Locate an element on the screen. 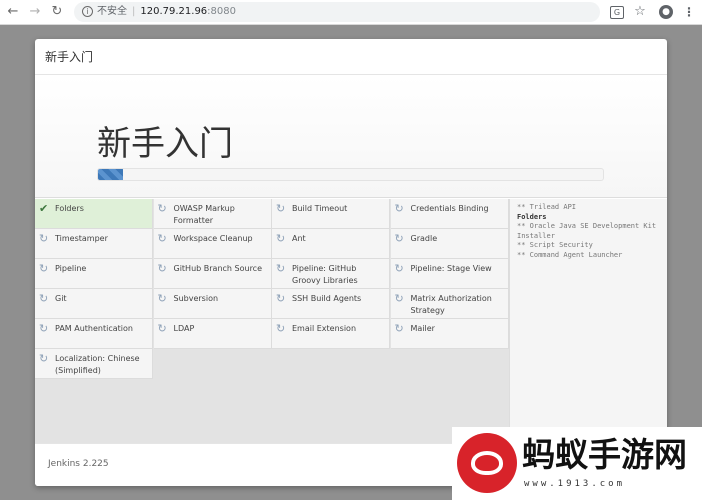 The width and height of the screenshot is (702, 500). plugin-item: ↻ Pipeline is located at coordinates (94, 274).